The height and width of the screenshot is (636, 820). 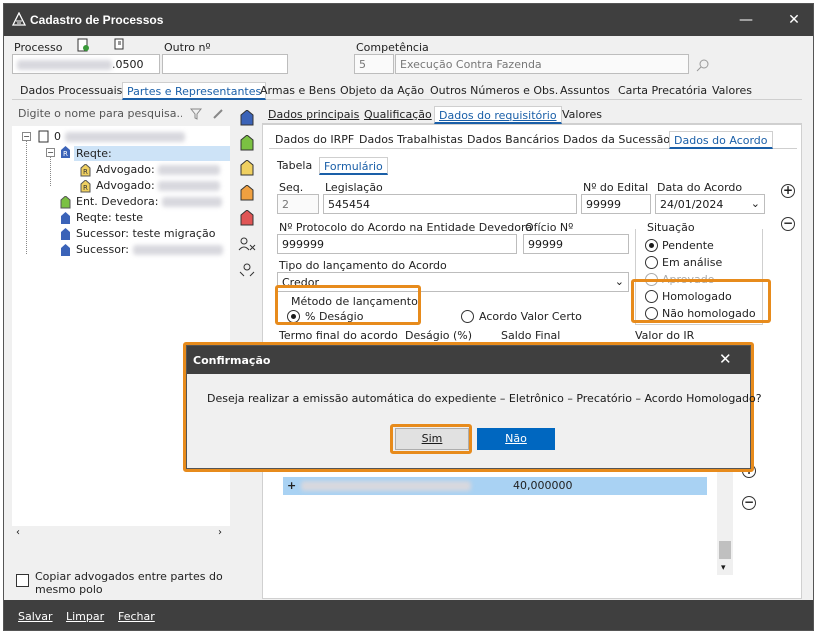 What do you see at coordinates (651, 262) in the screenshot?
I see `situacao-em-analise-radio` at bounding box center [651, 262].